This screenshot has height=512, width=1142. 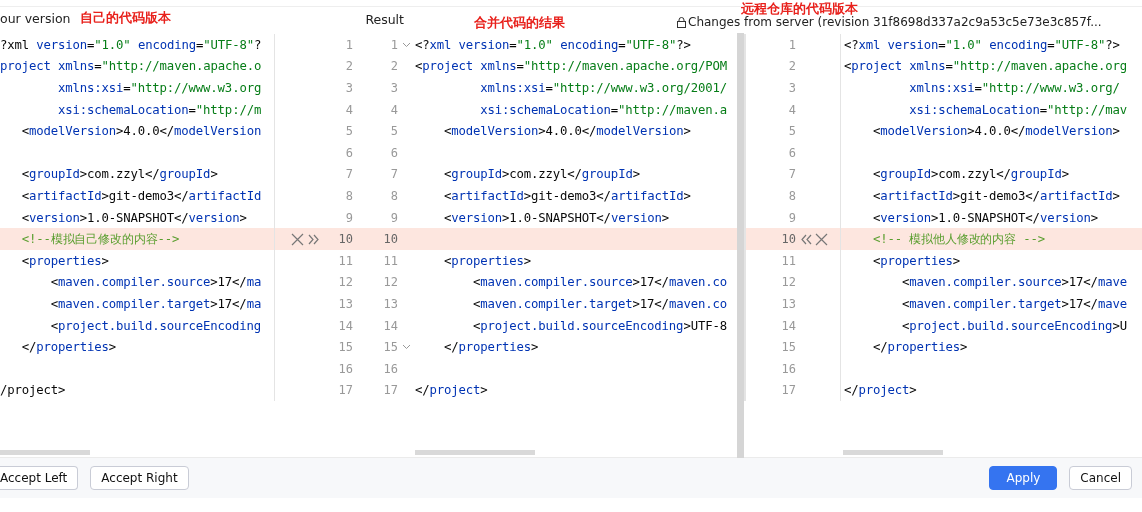 What do you see at coordinates (799, 8) in the screenshot?
I see `annotation: 远程仓库的代码版本` at bounding box center [799, 8].